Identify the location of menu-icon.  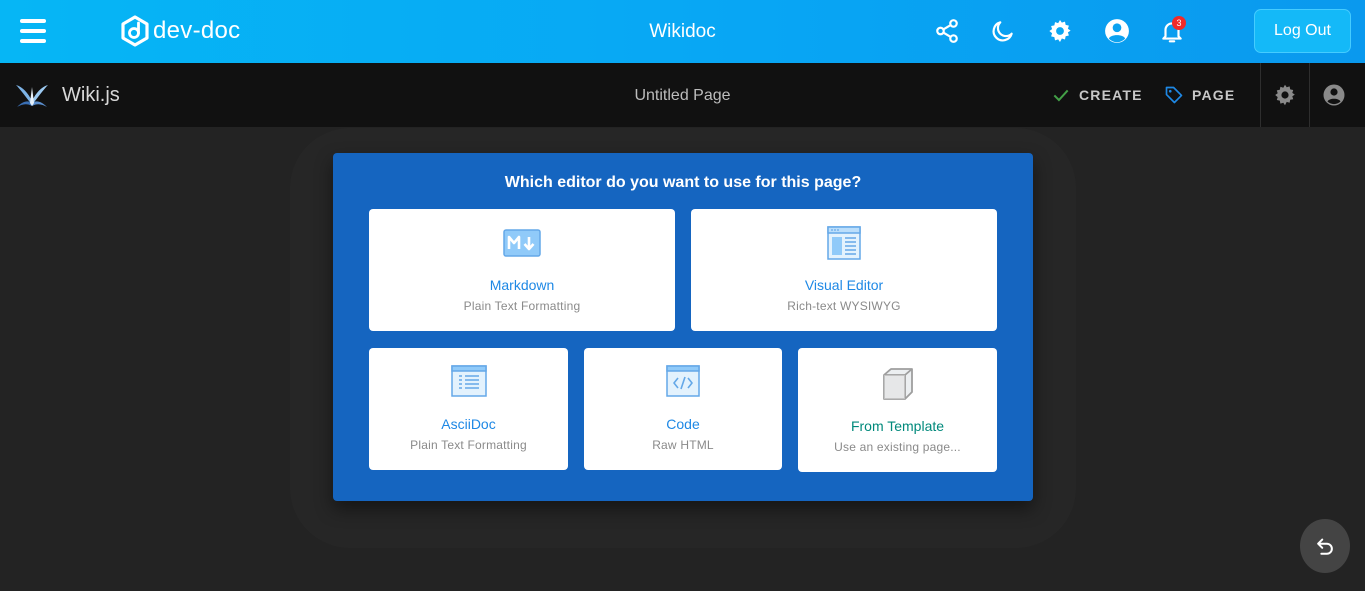
(33, 31).